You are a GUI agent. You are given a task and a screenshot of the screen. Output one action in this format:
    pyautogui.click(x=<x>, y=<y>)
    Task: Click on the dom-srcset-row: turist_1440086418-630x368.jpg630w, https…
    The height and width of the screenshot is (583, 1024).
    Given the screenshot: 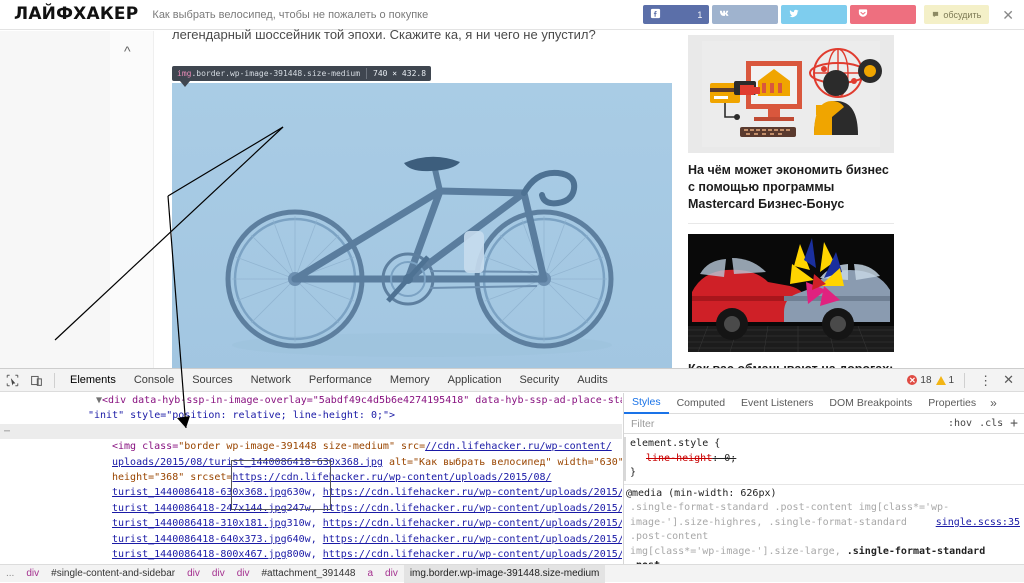 What is the action you would take?
    pyautogui.click(x=311, y=492)
    